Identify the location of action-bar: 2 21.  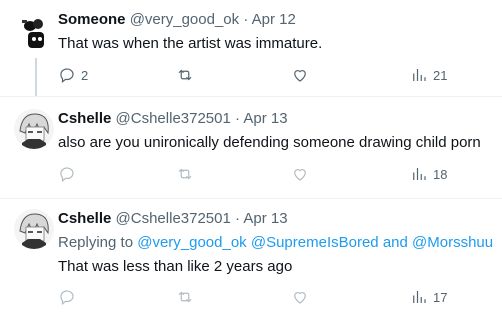
(280, 76).